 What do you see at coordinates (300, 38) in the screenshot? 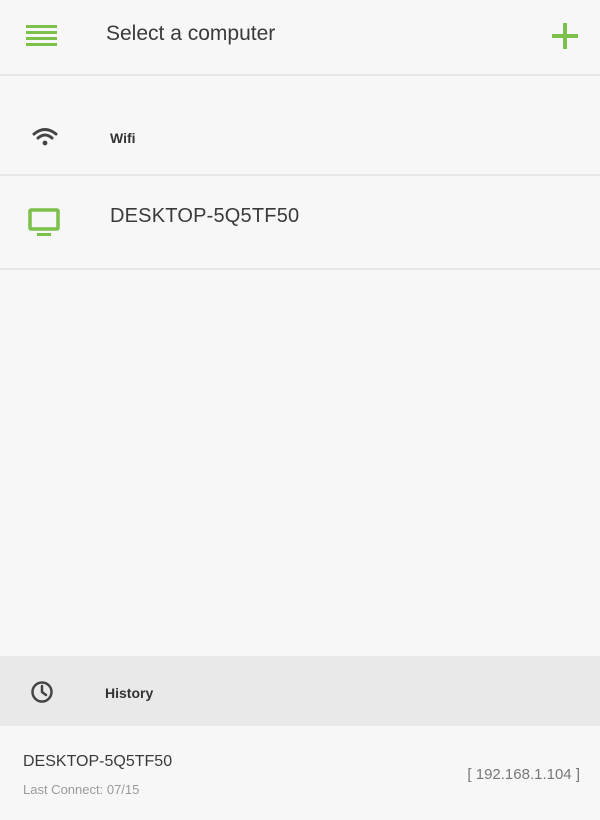
I see `top-bar: Select a computer` at bounding box center [300, 38].